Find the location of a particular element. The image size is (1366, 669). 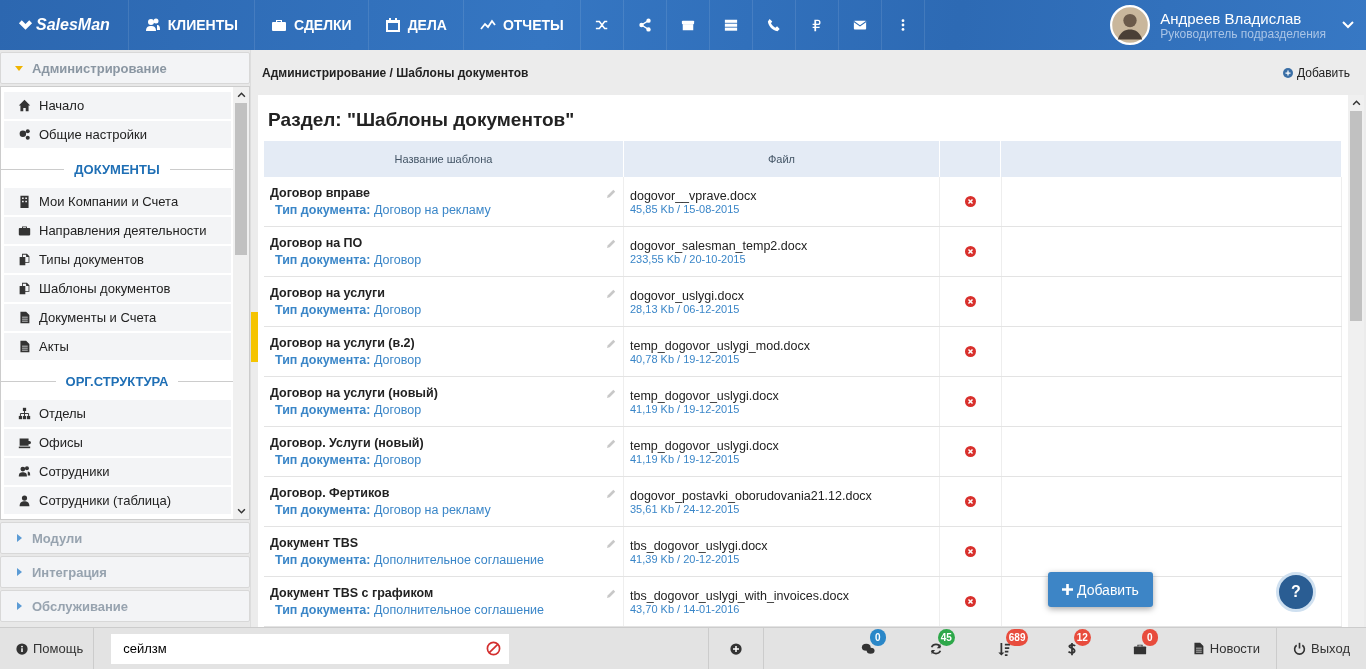

help-link: Помощь is located at coordinates (47, 648).